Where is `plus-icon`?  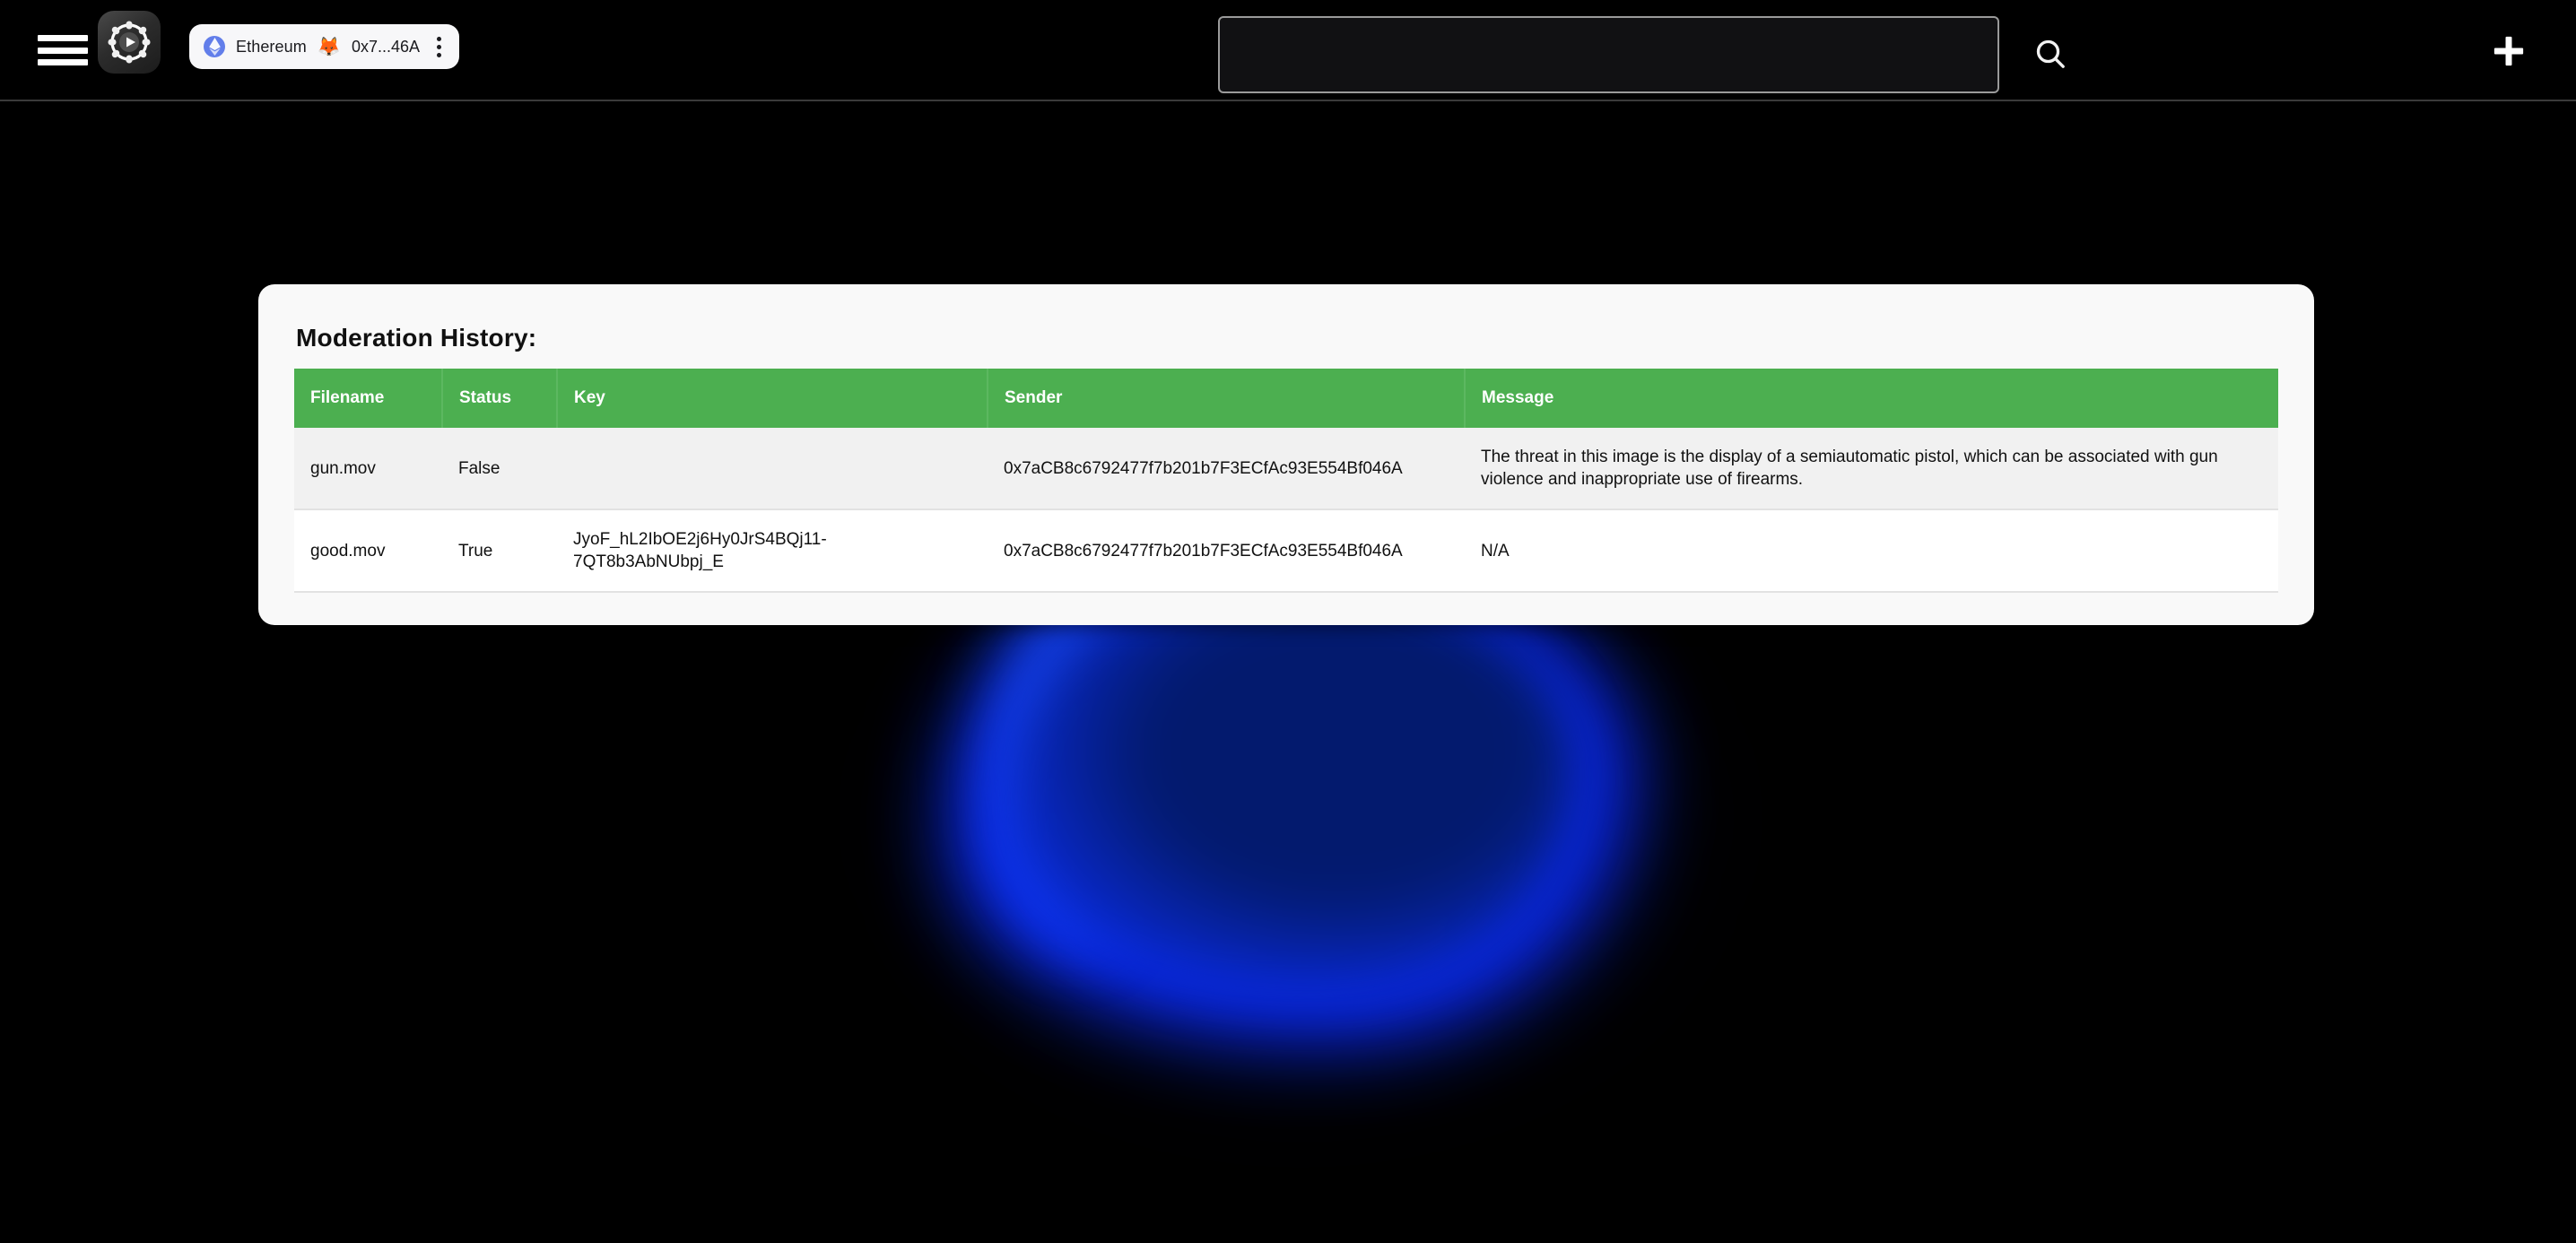 plus-icon is located at coordinates (2508, 52).